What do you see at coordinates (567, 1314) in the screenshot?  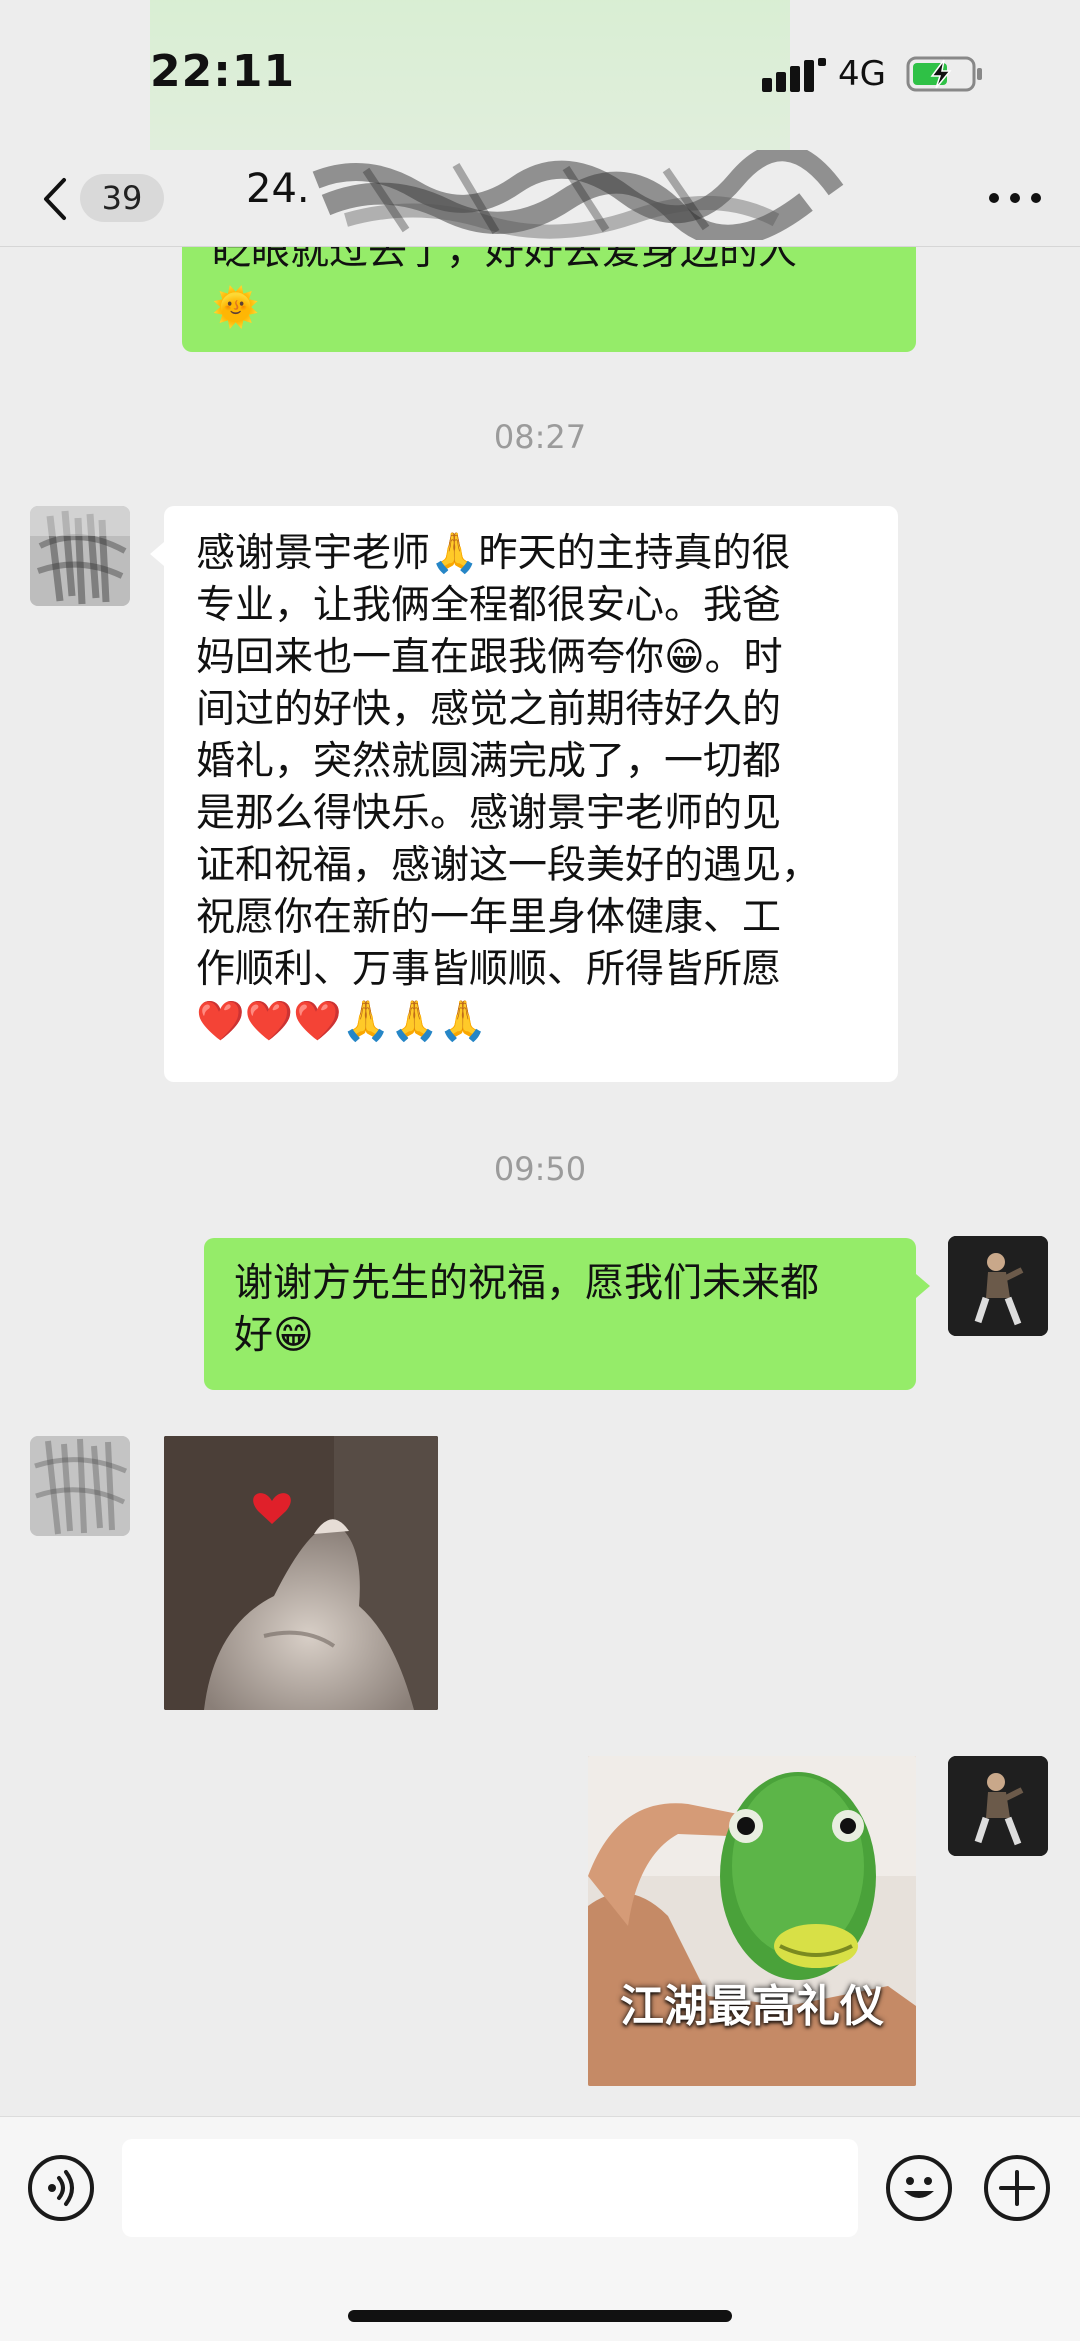 I see `message-bubble-outgoing: 谢谢方先生的祝福，愿我们未来都 好😁` at bounding box center [567, 1314].